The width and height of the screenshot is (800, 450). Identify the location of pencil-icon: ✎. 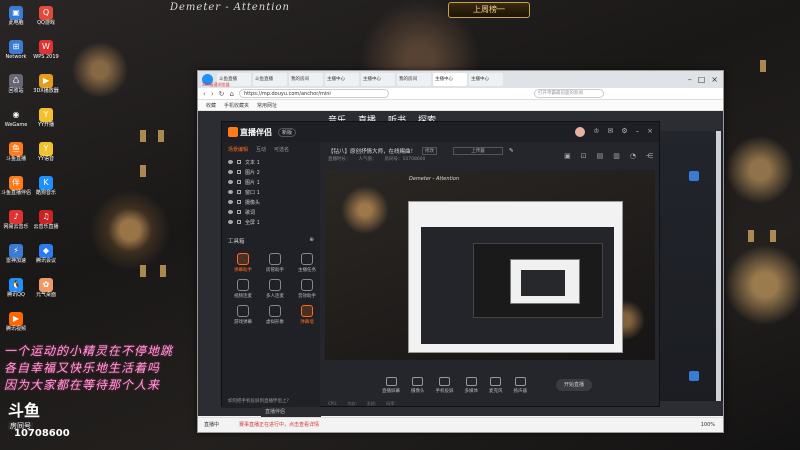
(511, 151).